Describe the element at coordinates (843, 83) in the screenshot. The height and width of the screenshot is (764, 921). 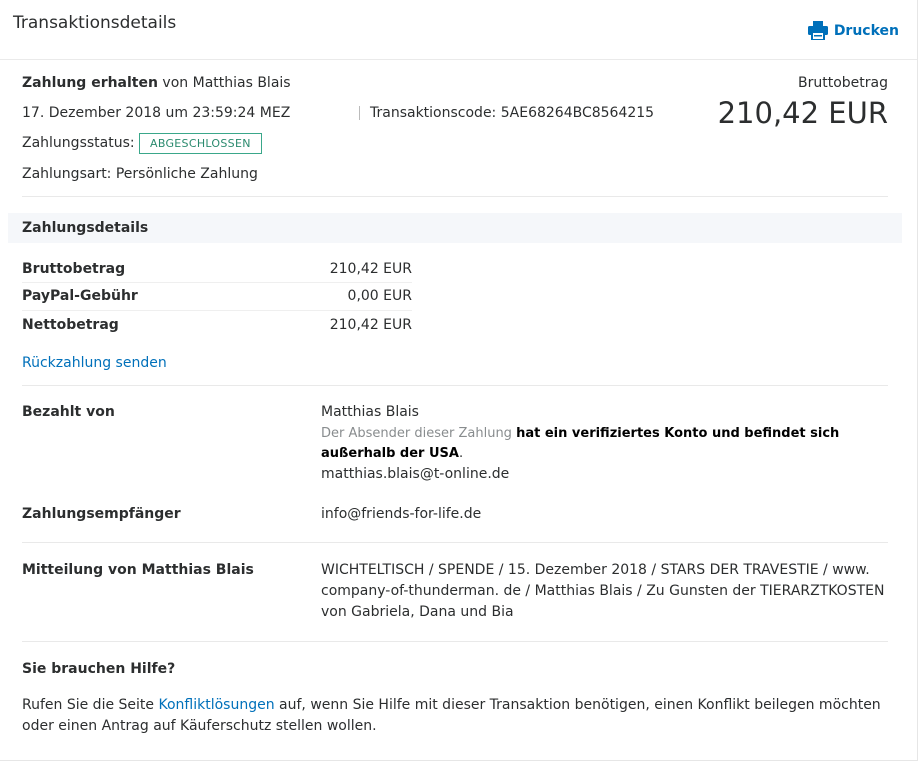
I see `gross-amount-label: Bruttobetrag` at that location.